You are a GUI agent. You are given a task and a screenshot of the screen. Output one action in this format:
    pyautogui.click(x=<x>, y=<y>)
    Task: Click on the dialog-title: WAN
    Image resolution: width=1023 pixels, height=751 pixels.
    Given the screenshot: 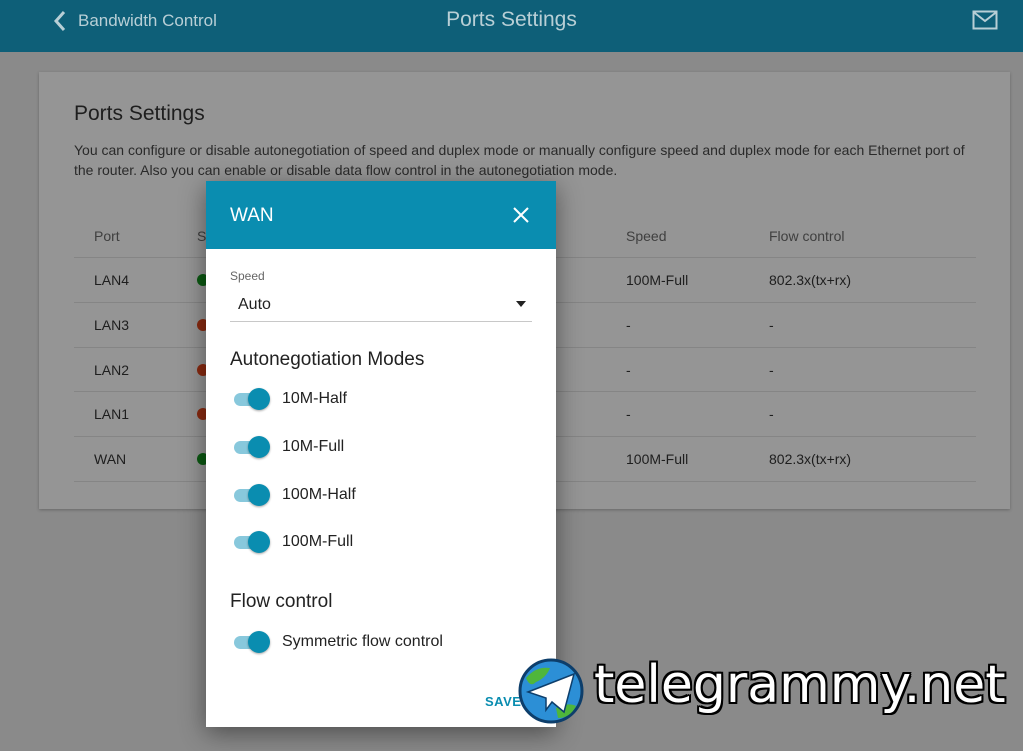 What is the action you would take?
    pyautogui.click(x=252, y=215)
    